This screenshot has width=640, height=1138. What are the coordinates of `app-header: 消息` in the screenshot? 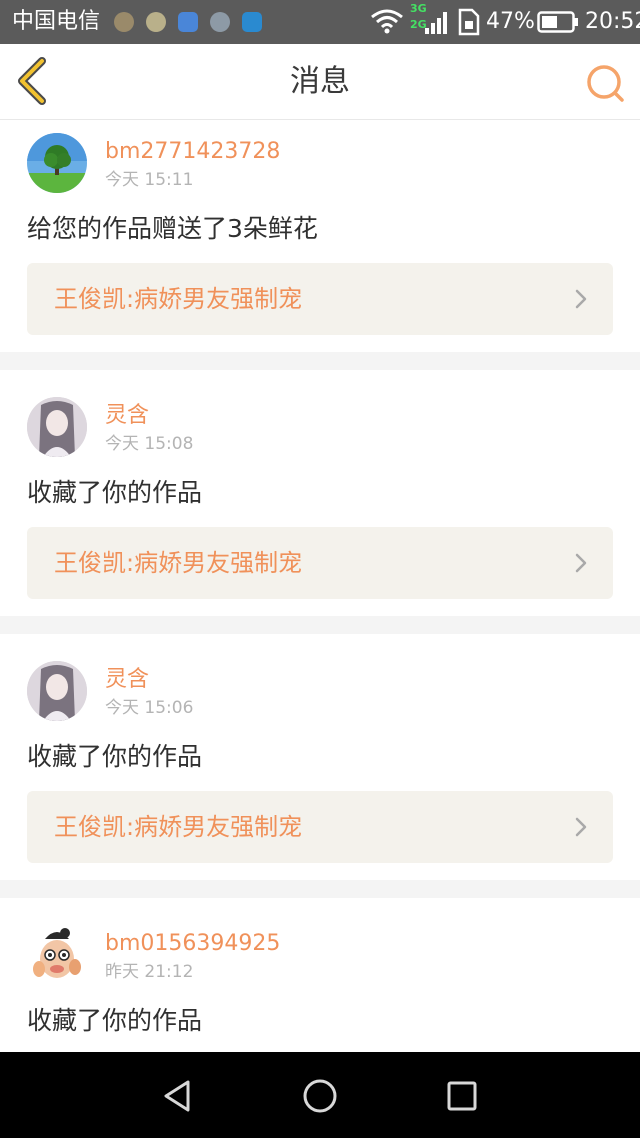 It's located at (320, 82).